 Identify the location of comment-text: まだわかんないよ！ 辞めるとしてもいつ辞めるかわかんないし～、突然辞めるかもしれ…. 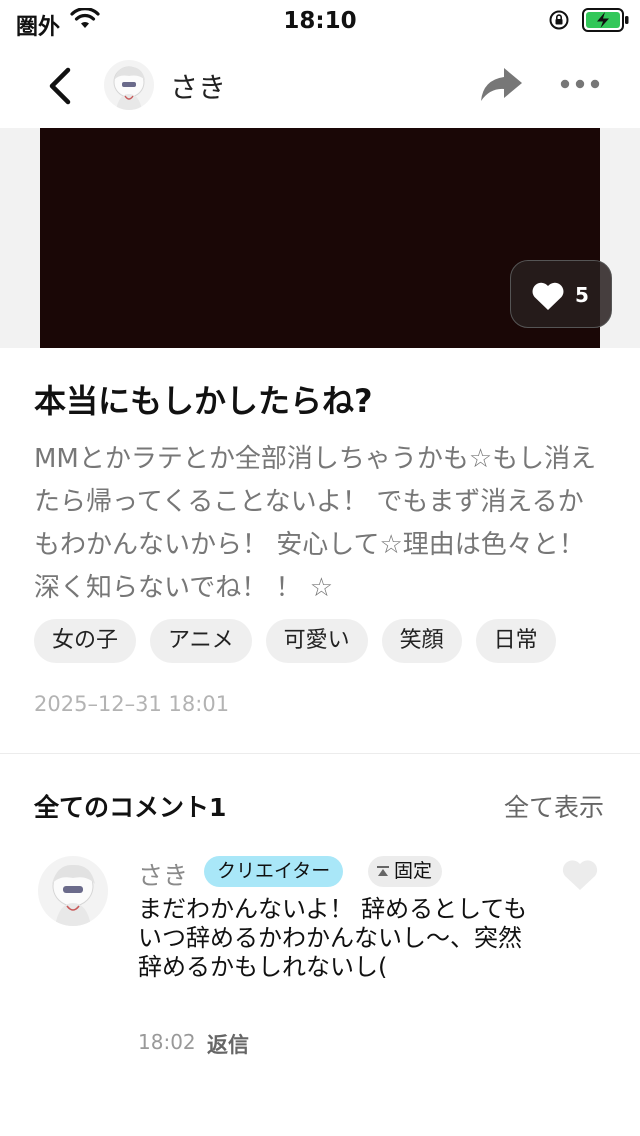
(333, 938).